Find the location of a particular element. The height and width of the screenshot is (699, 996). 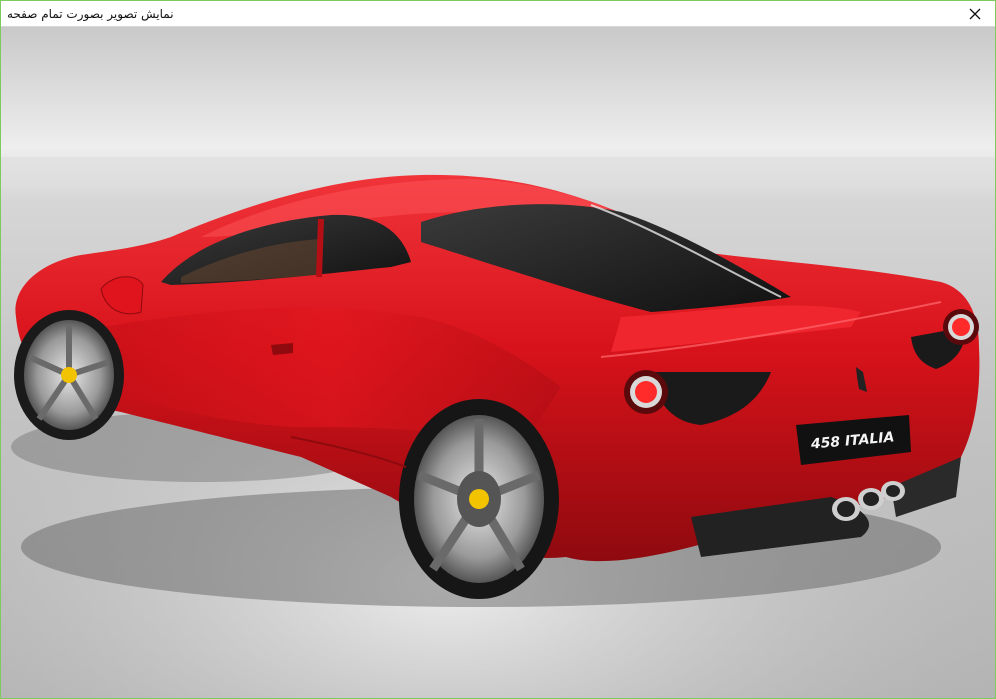

front-wheel is located at coordinates (69, 375).